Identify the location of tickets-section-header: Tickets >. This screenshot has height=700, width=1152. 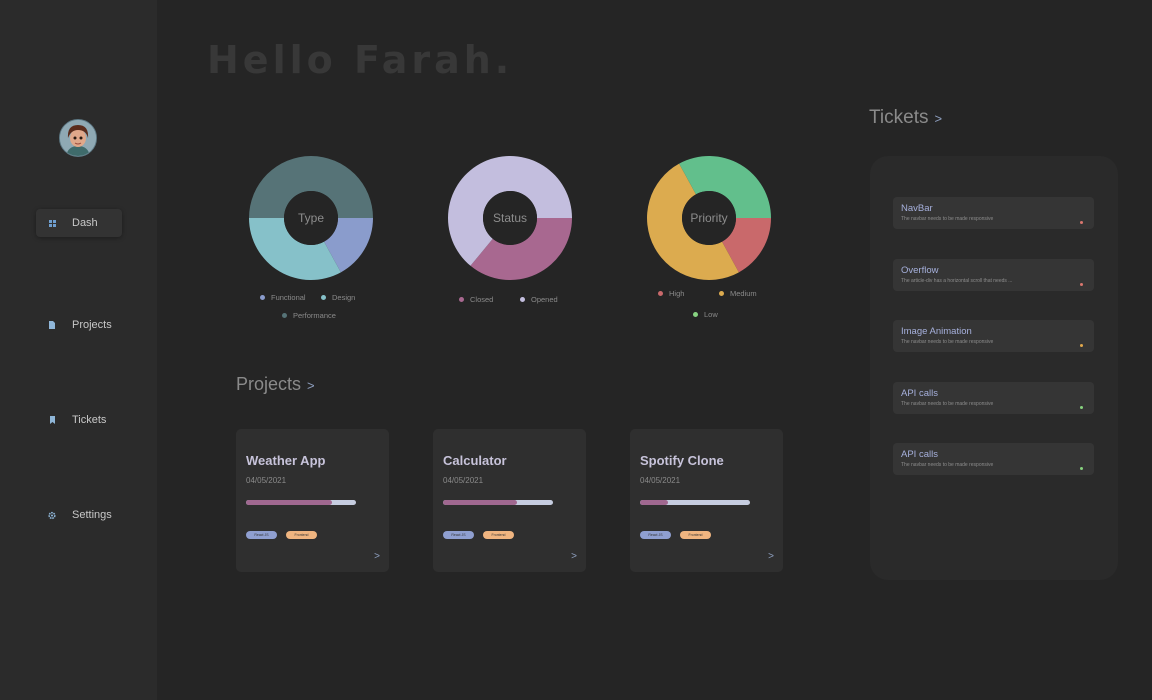
(905, 118).